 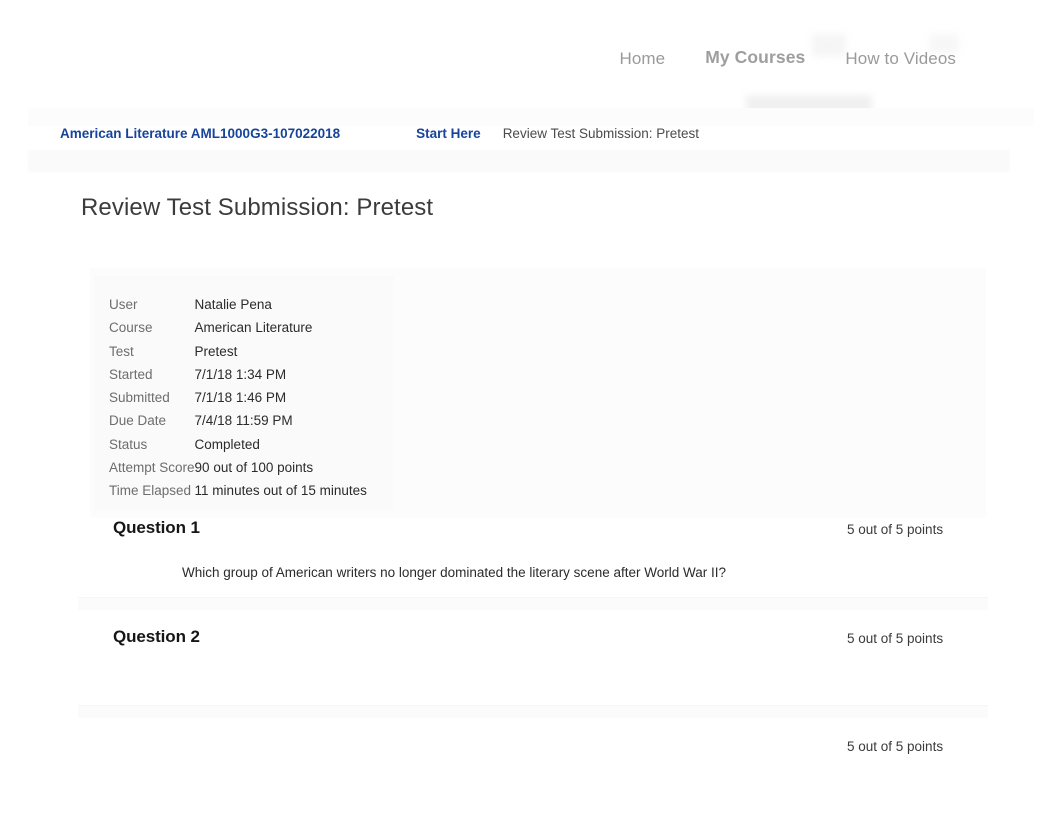 I want to click on table-row: Submitted 7/1/18 1:46 PM, so click(x=238, y=397).